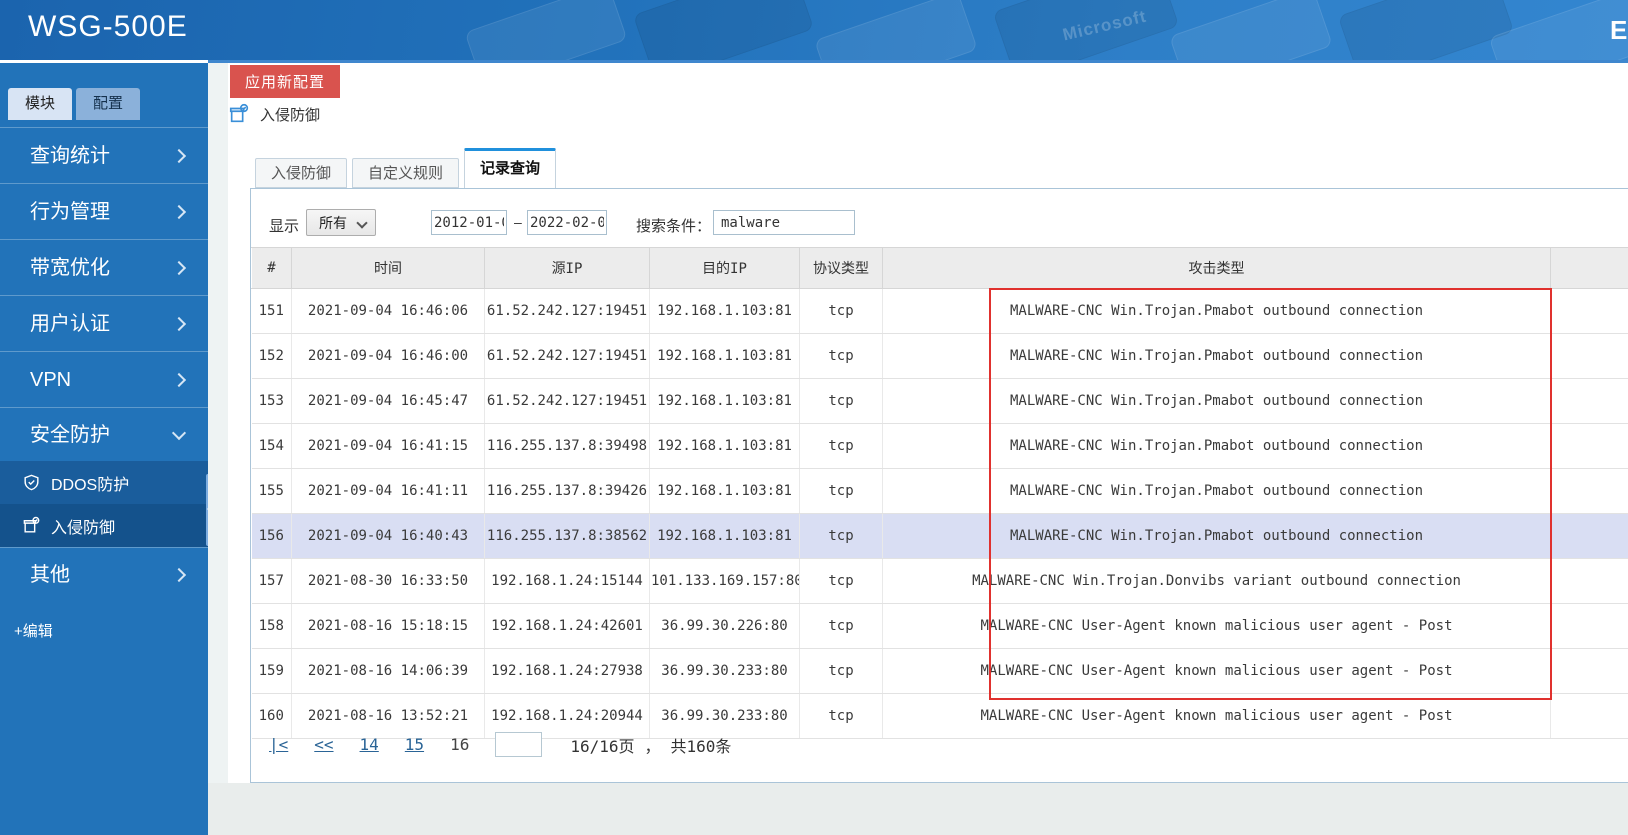  What do you see at coordinates (510, 168) in the screenshot?
I see `tab-record-query: 记录查询` at bounding box center [510, 168].